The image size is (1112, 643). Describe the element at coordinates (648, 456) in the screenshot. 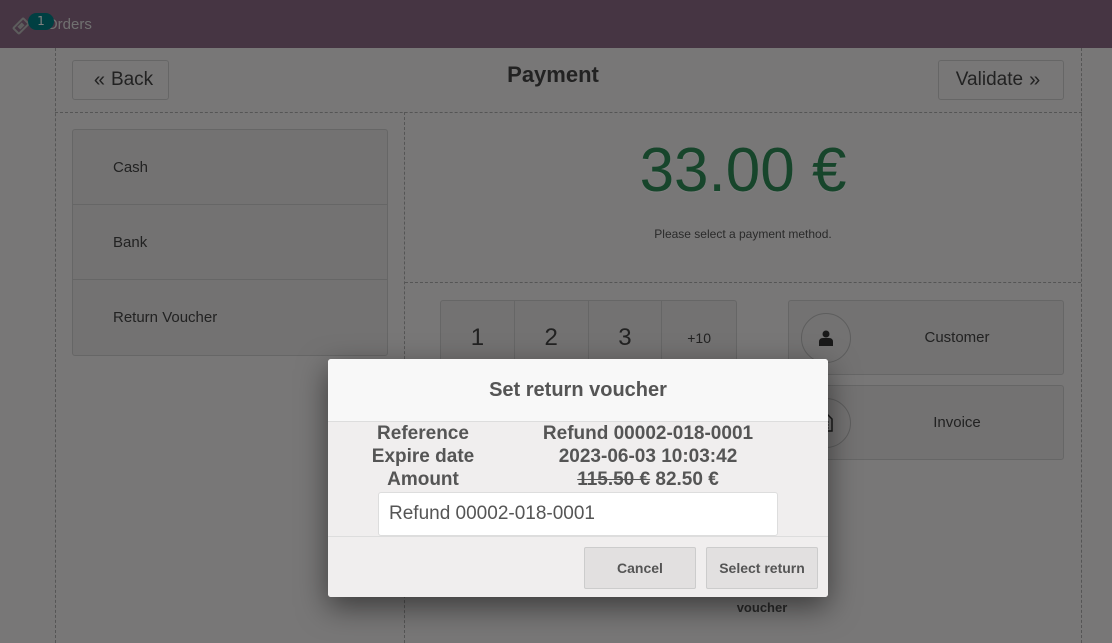

I see `expire-date-value: 2023-06-03 10:03:42` at that location.